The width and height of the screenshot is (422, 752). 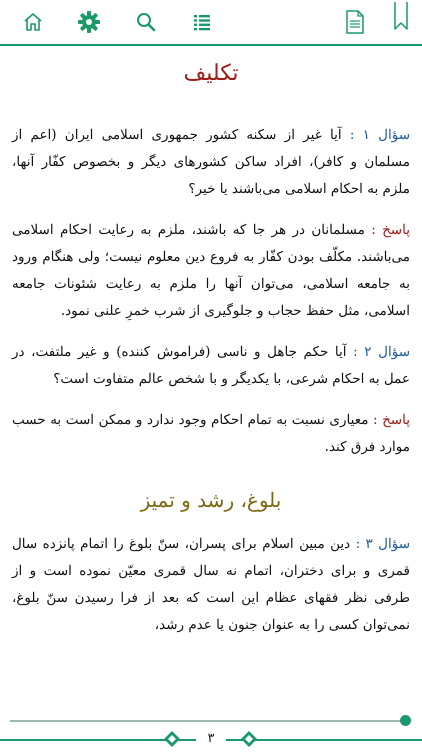 I want to click on next-page-icon, so click(x=249, y=739).